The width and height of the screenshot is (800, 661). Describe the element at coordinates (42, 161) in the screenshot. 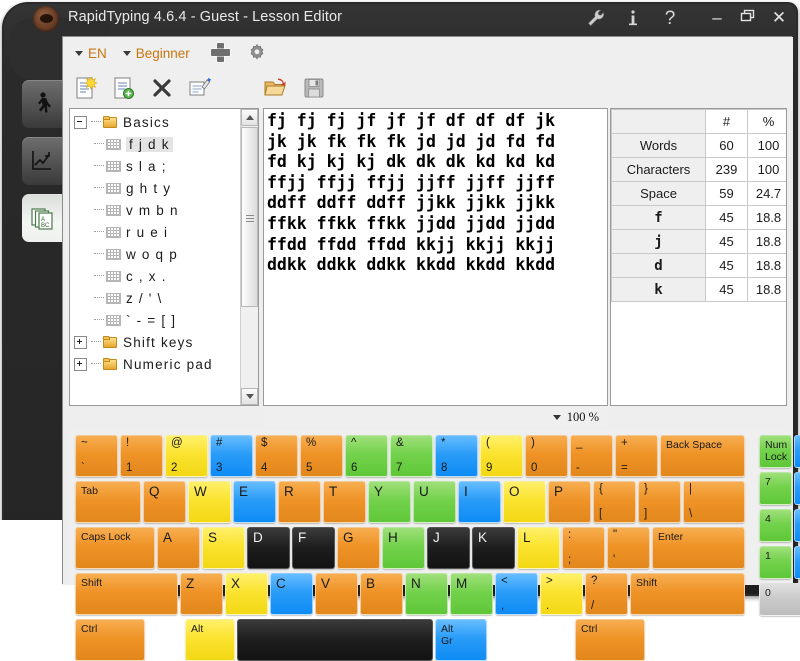

I see `sidebar-item-statistics` at that location.